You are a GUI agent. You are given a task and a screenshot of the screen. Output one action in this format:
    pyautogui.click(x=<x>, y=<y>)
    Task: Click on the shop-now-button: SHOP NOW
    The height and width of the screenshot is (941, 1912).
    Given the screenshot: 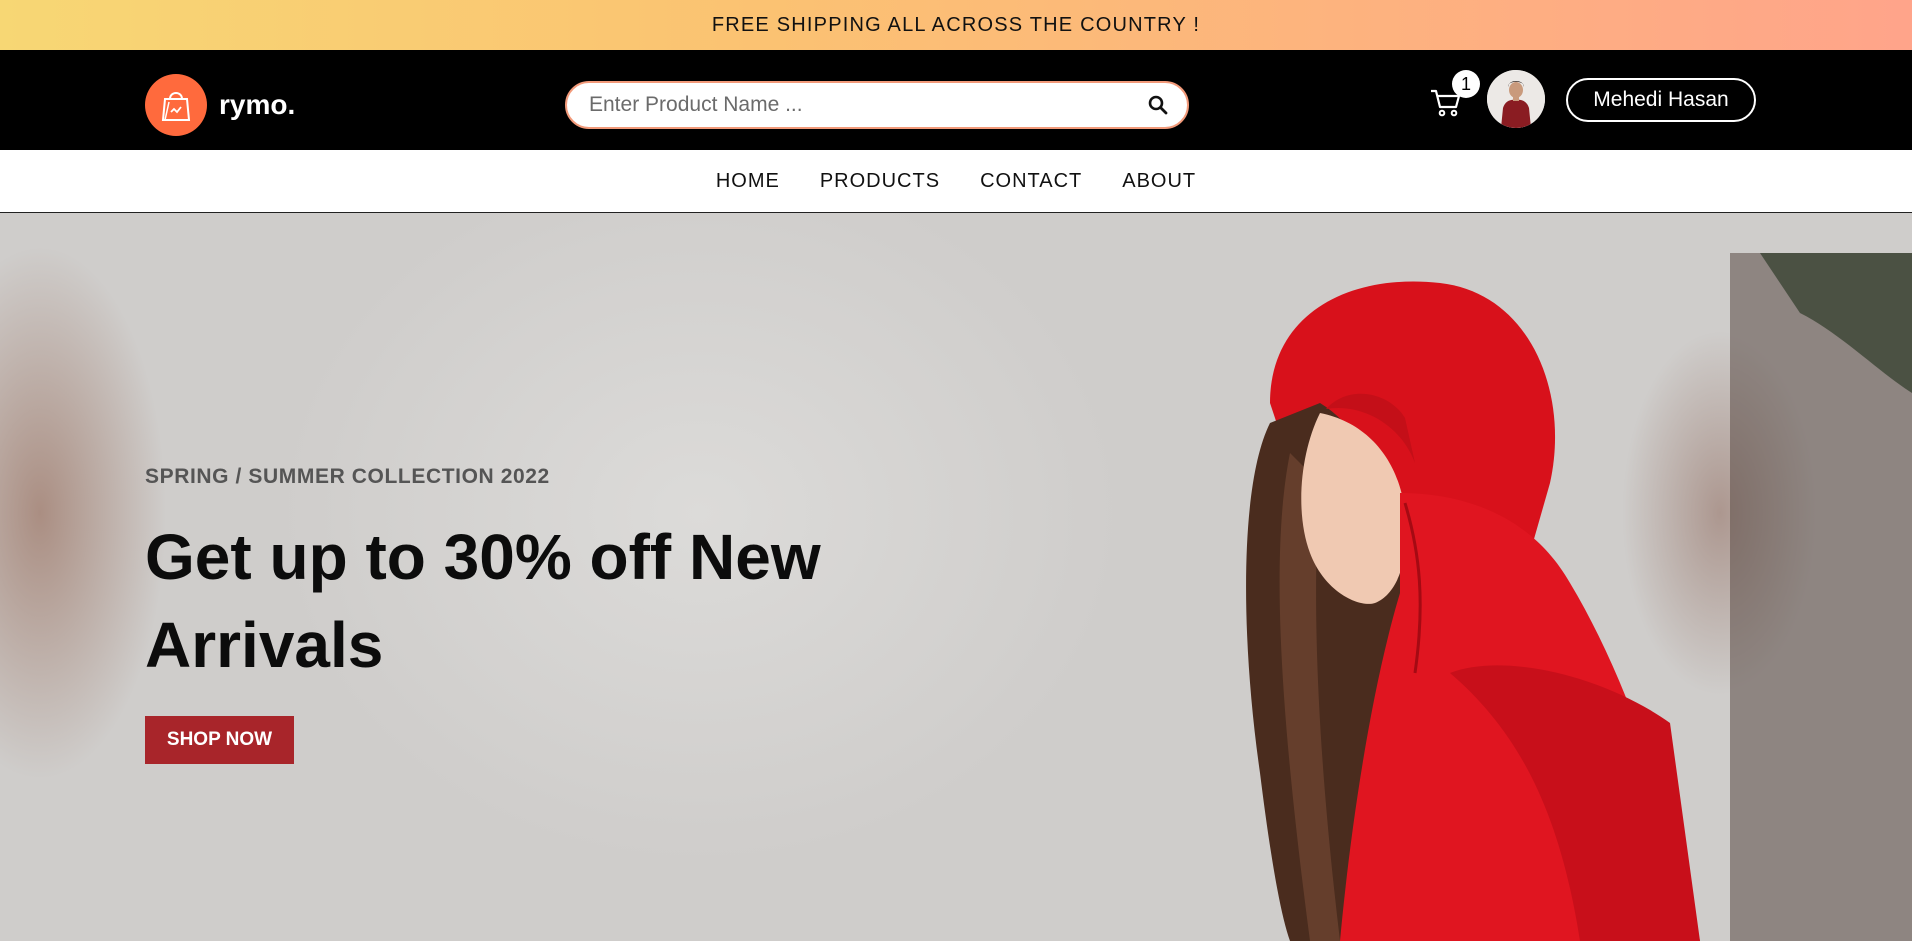 What is the action you would take?
    pyautogui.click(x=219, y=740)
    